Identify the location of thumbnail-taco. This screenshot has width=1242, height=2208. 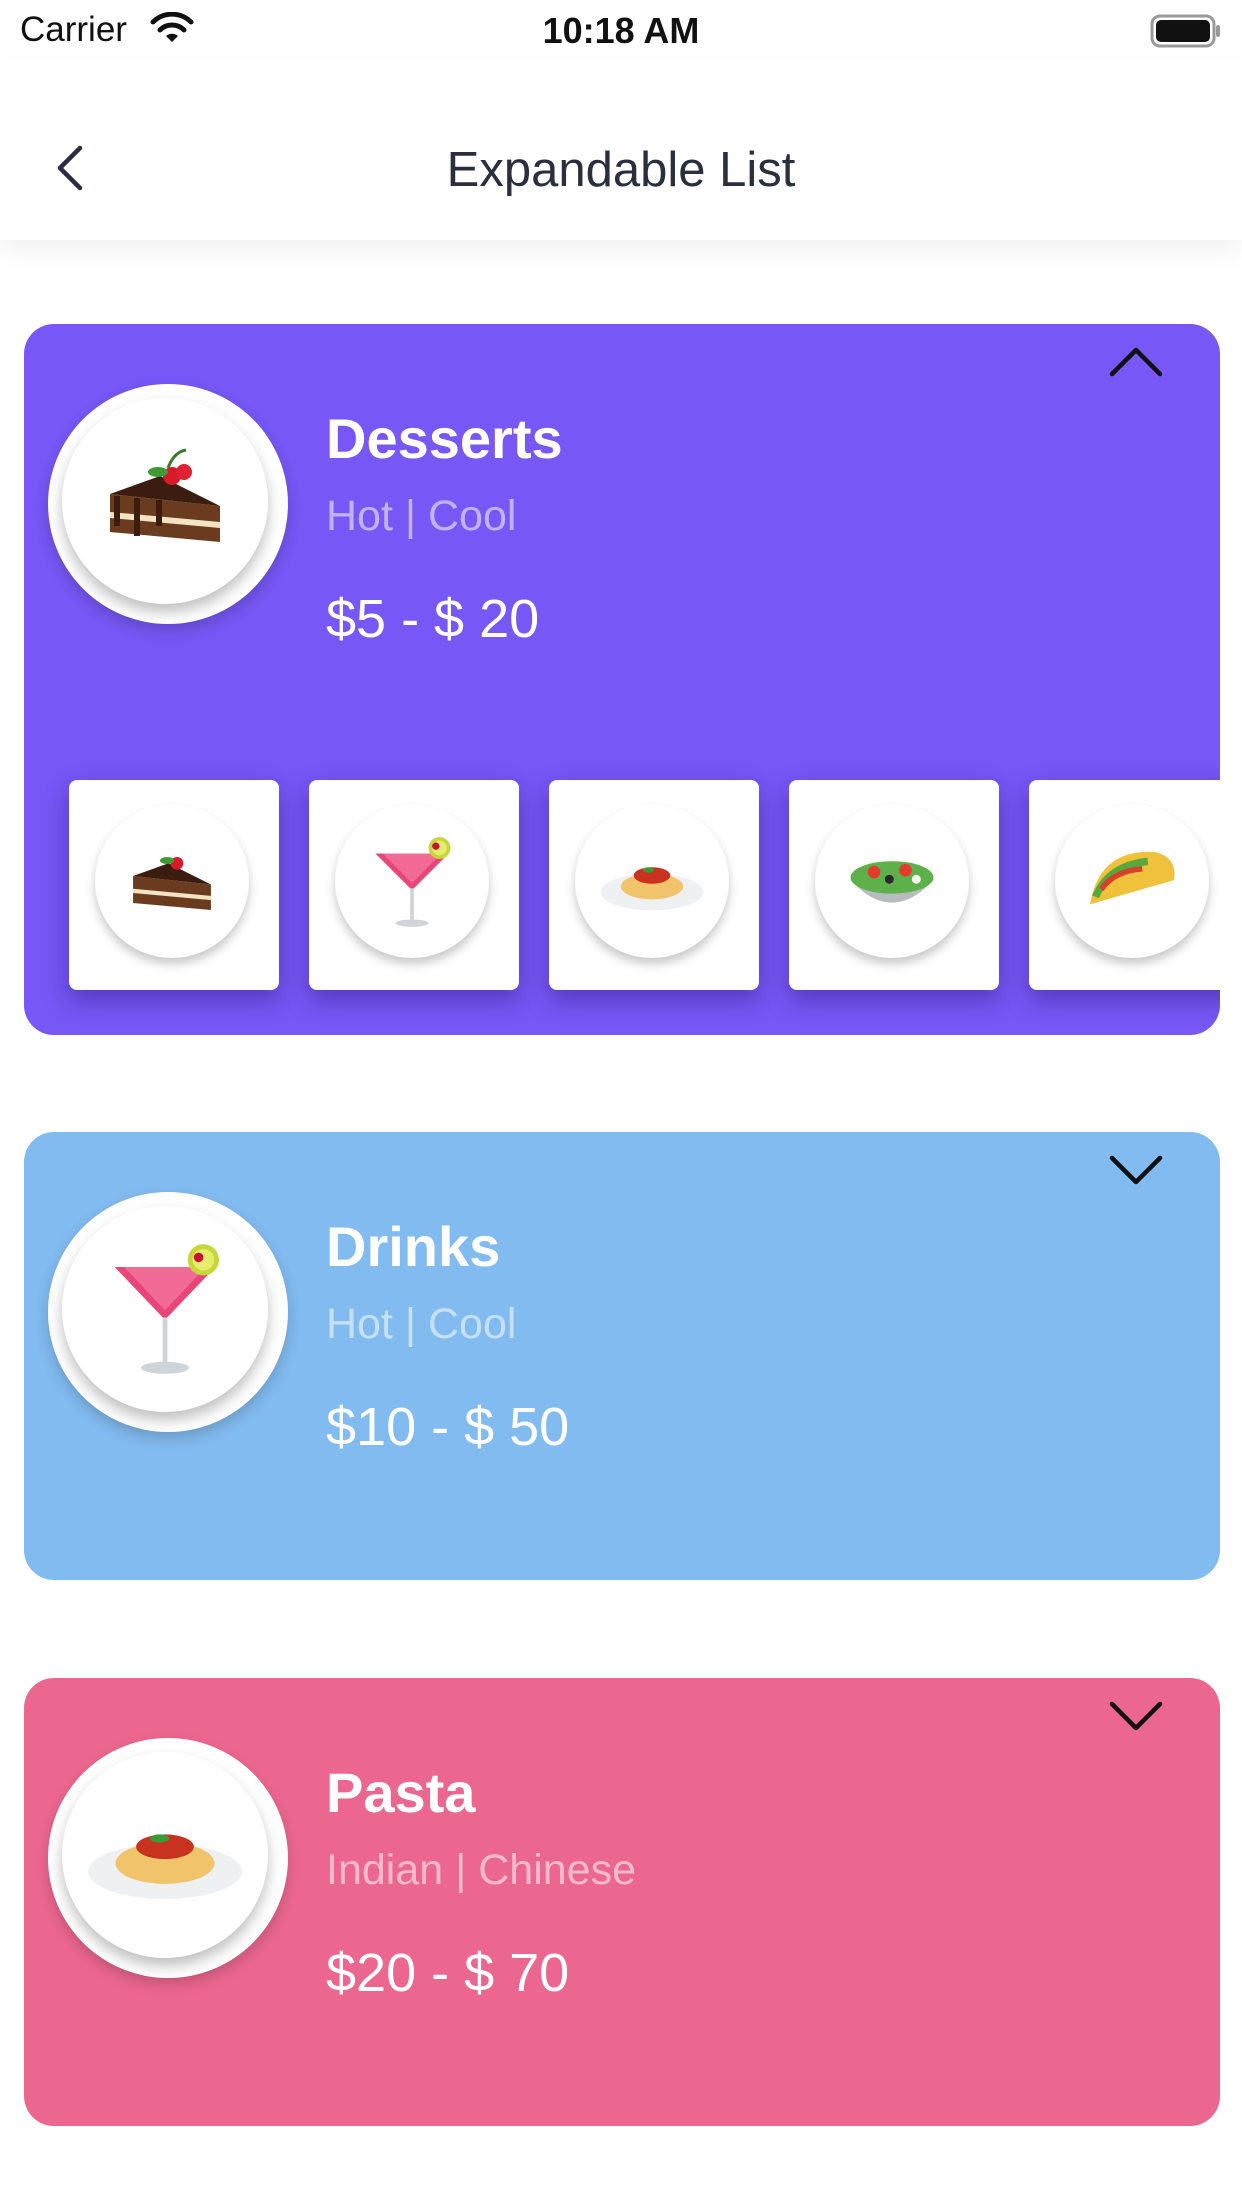
(1124, 885).